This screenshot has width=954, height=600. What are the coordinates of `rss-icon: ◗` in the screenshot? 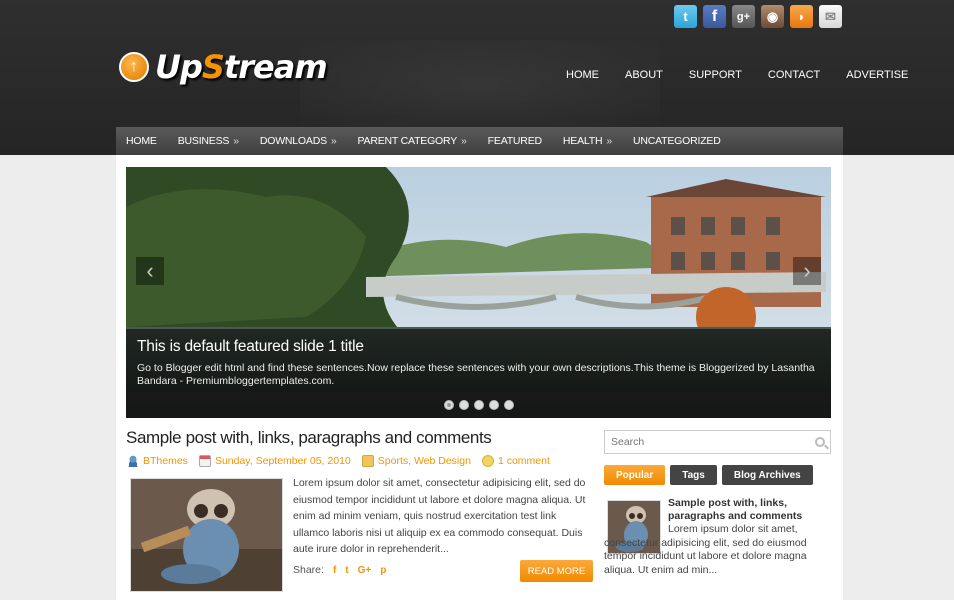 It's located at (801, 16).